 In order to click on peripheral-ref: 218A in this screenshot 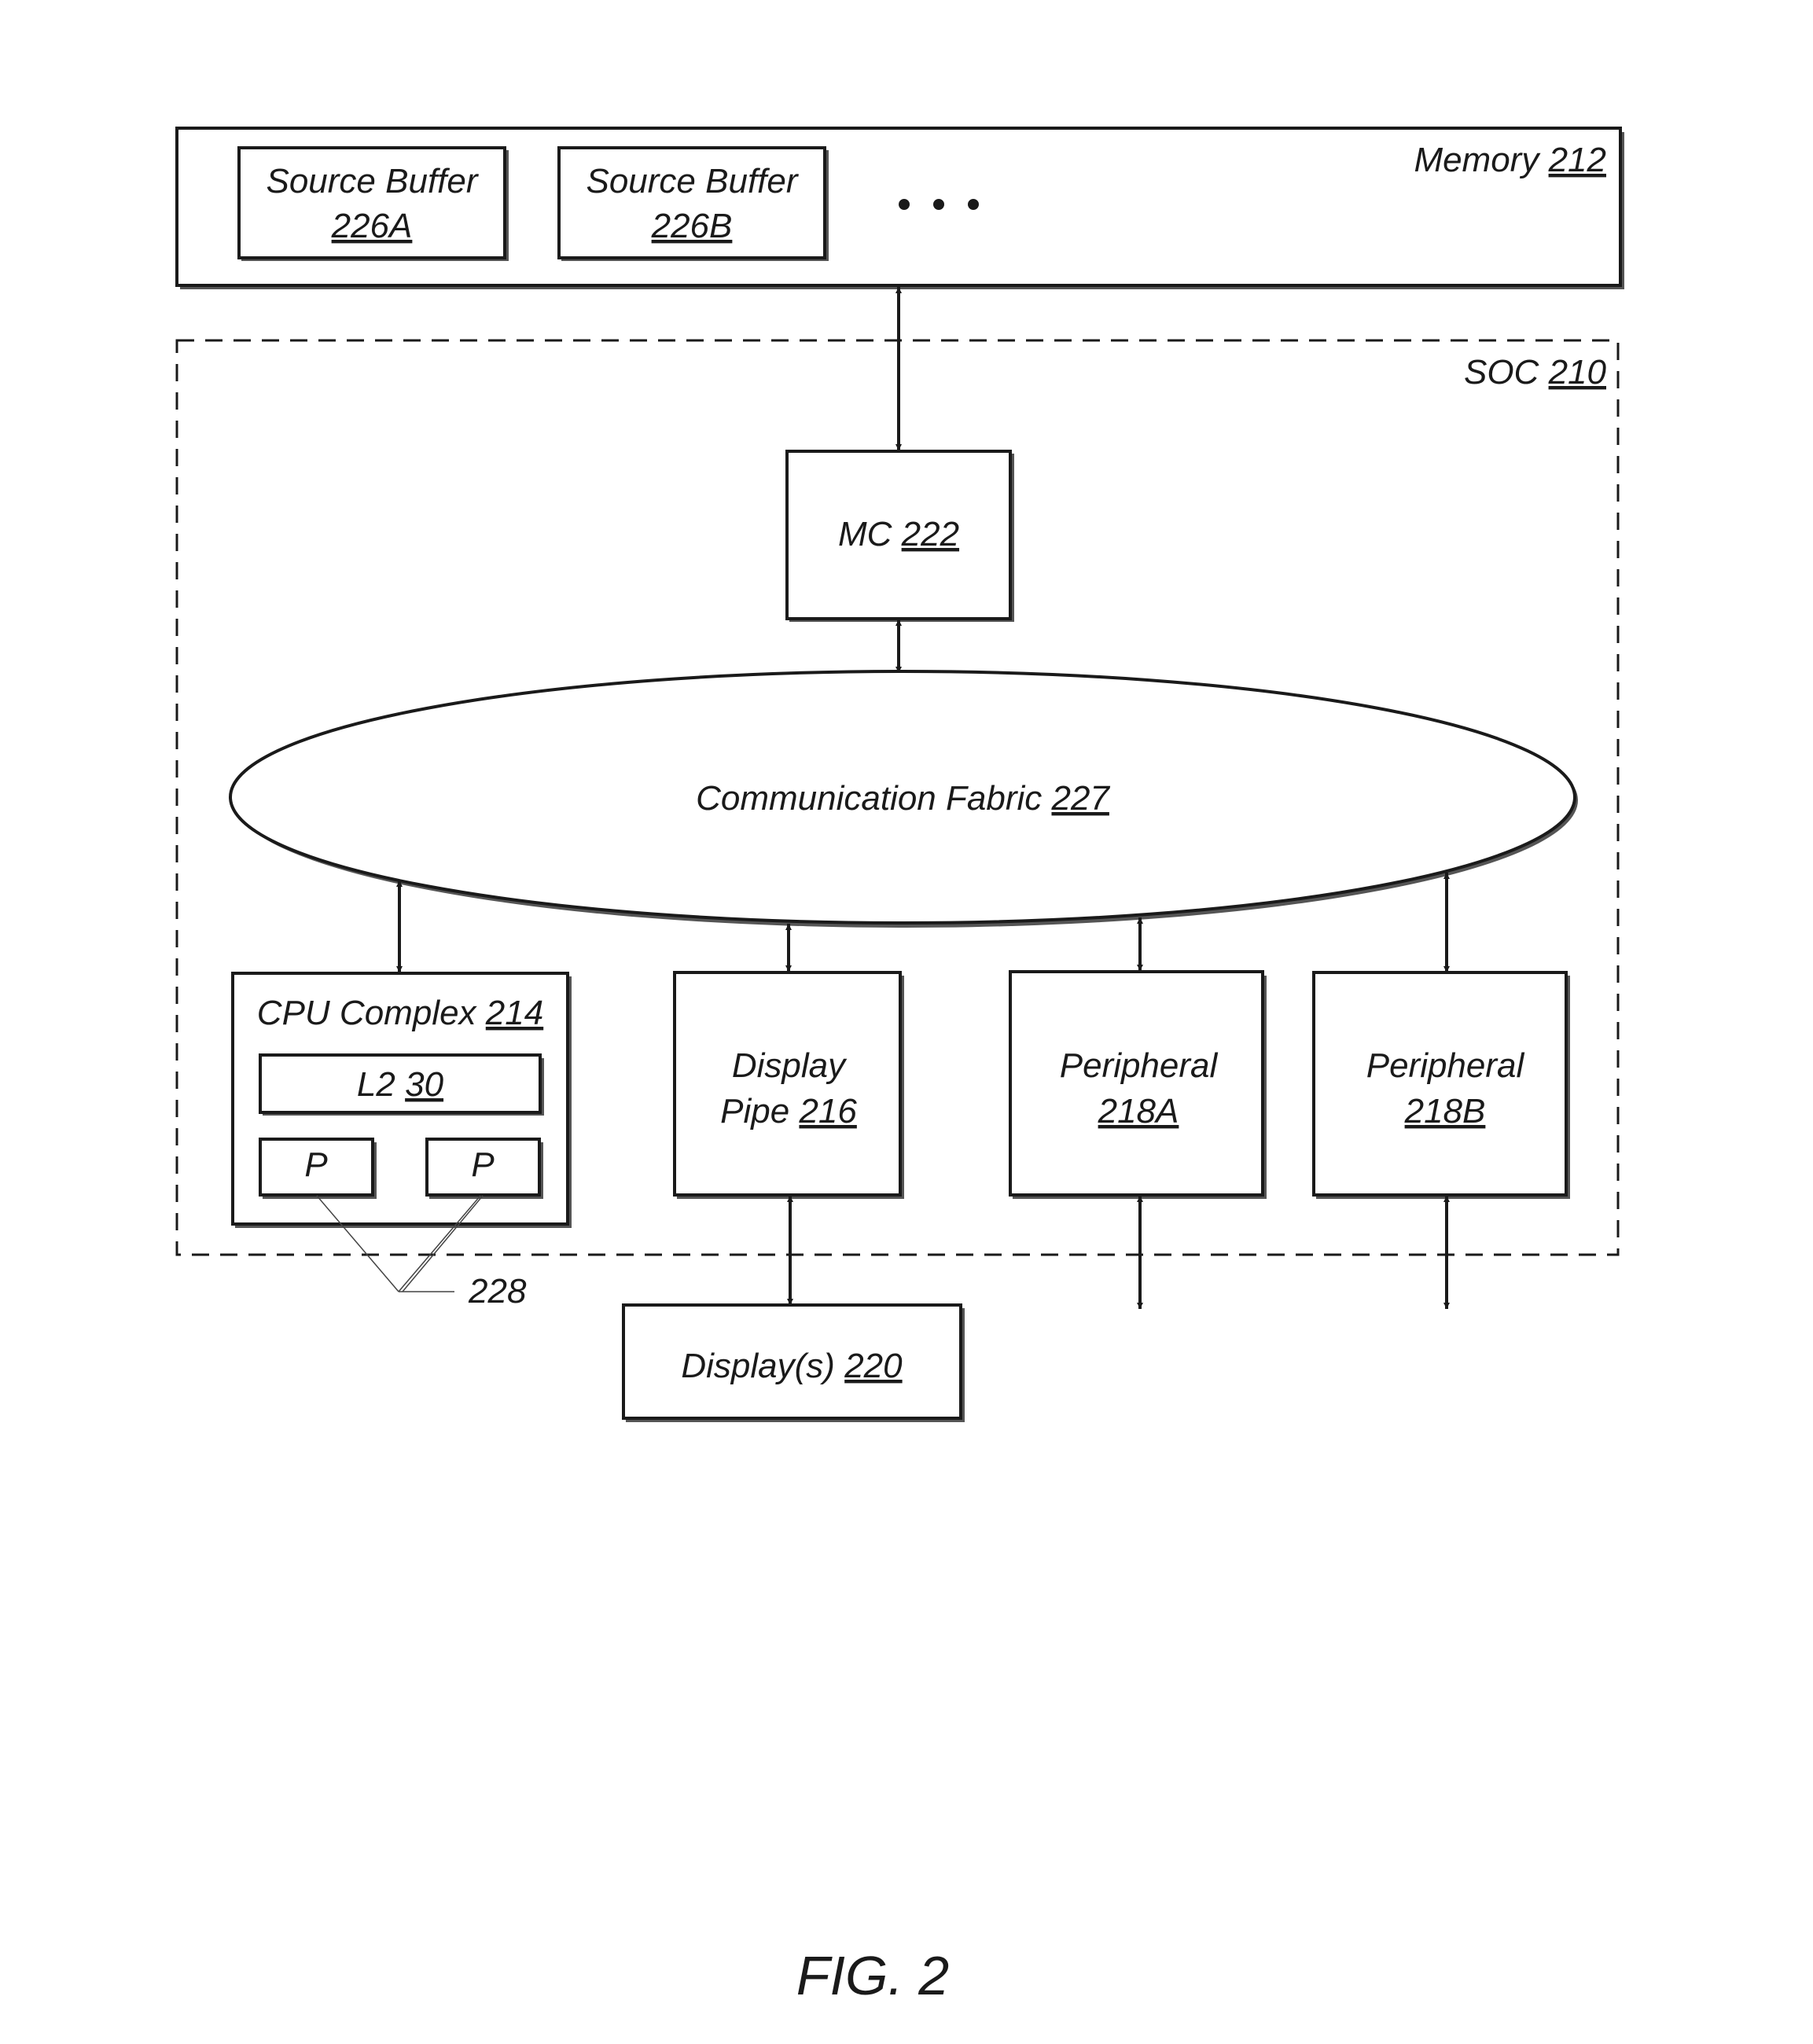, I will do `click(1138, 1111)`.